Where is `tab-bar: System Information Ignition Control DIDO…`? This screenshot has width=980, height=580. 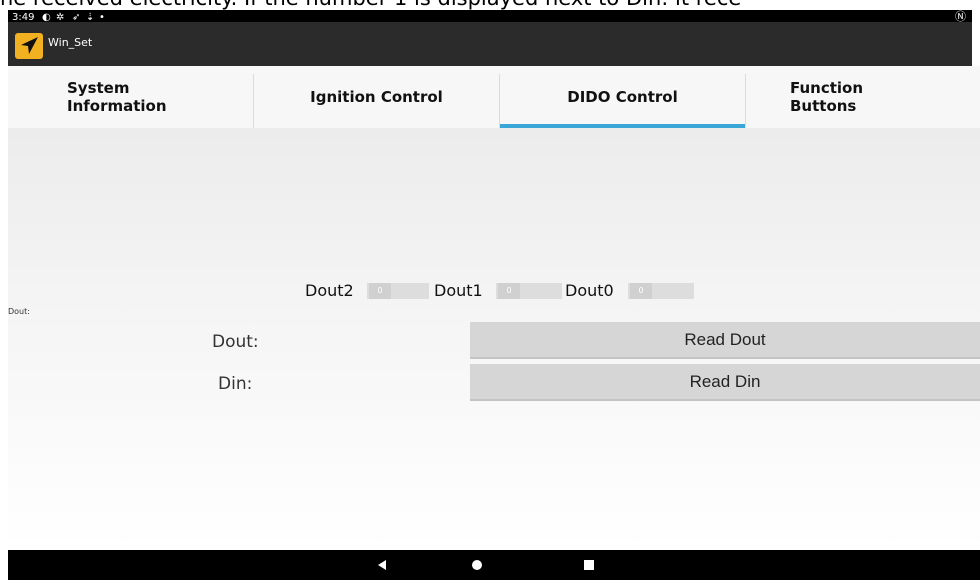 tab-bar: System Information Ignition Control DIDO… is located at coordinates (494, 98).